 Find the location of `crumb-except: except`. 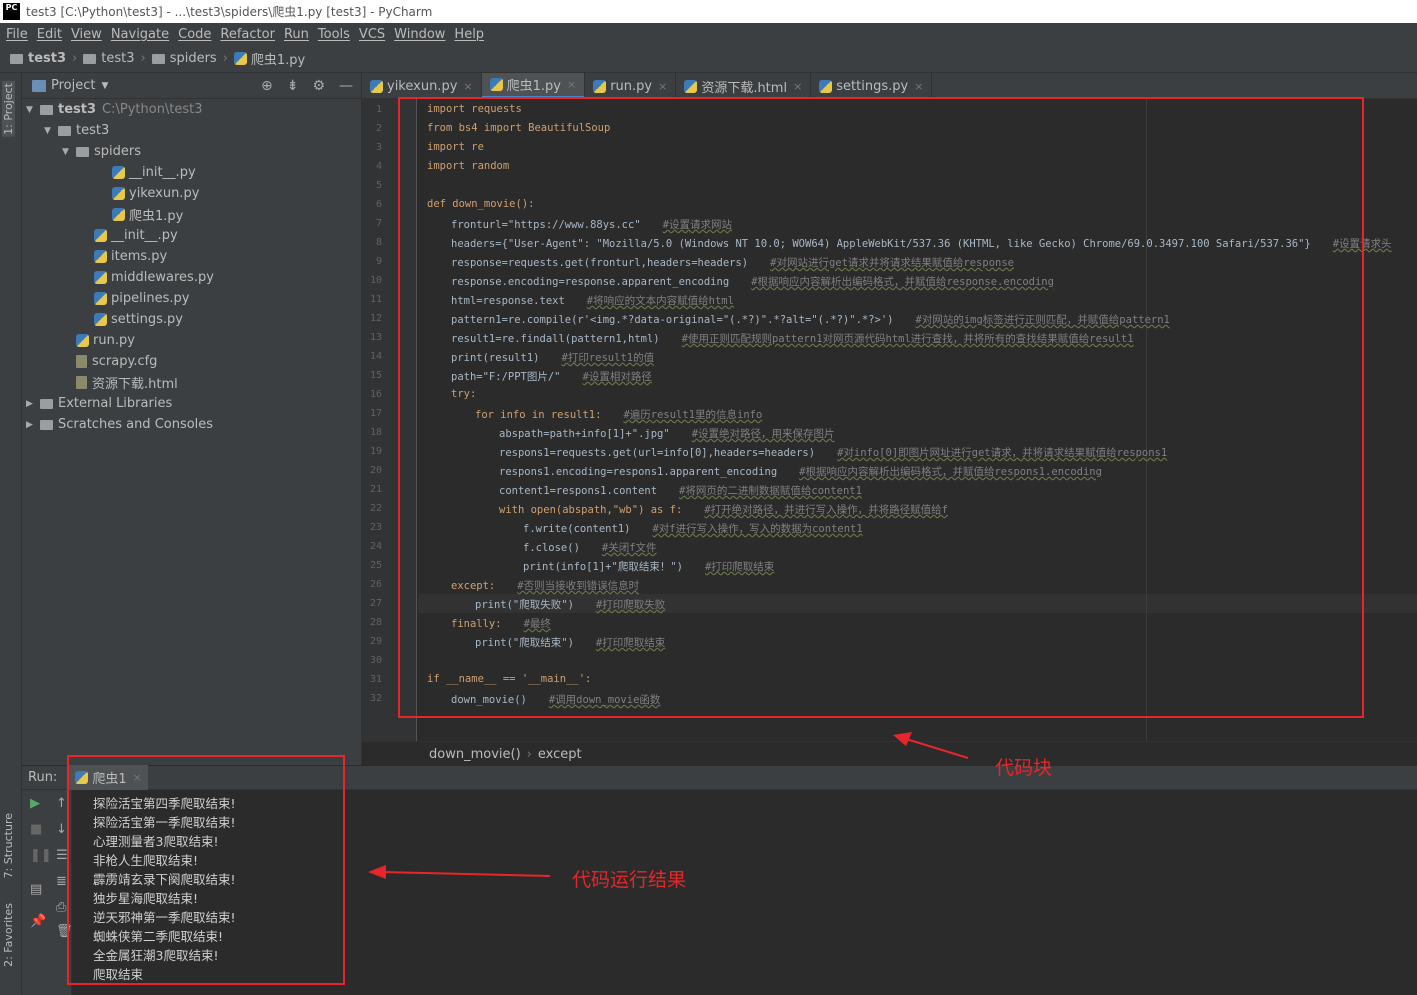

crumb-except: except is located at coordinates (560, 754).